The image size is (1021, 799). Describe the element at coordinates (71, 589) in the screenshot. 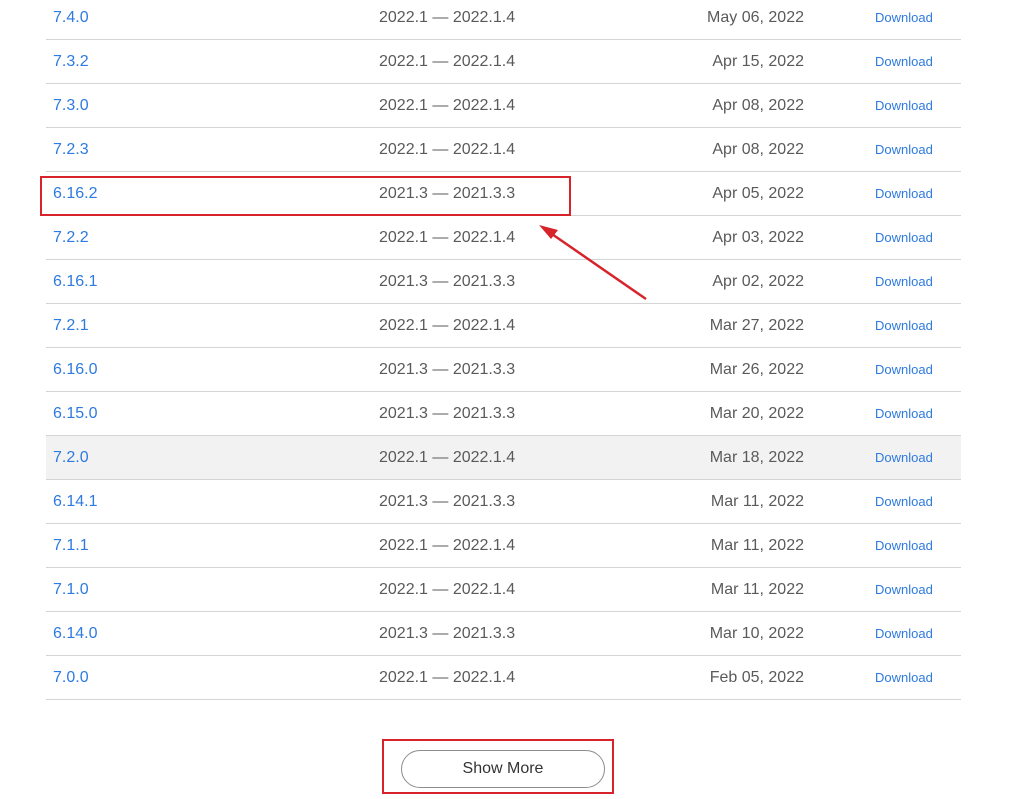

I see `version-link: 7.1.0` at that location.